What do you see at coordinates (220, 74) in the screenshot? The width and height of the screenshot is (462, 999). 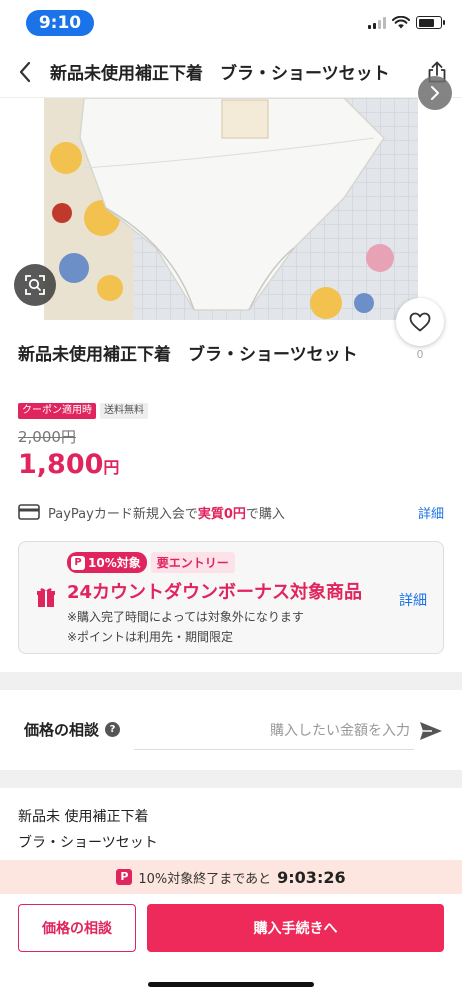 I see `page-title: 新品未使用補正下着 ブラ・ショーツセット` at bounding box center [220, 74].